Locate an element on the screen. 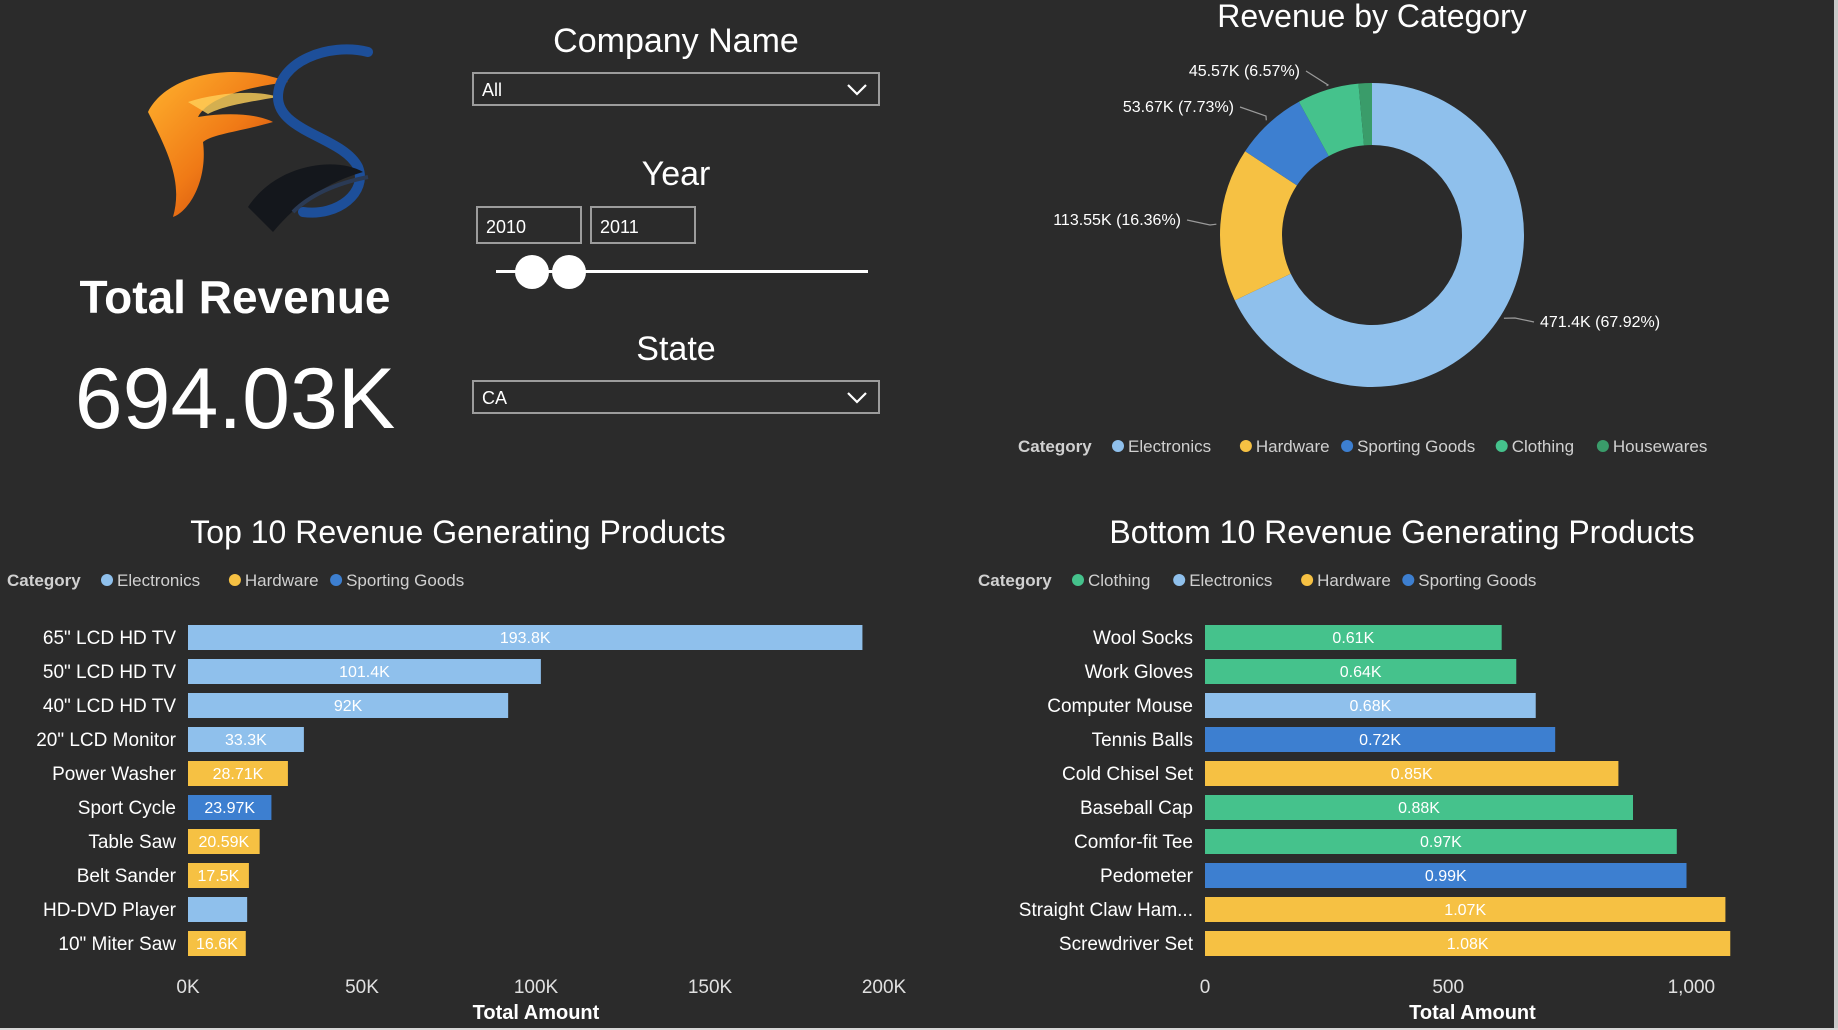  bar-category-label: Baseball Cap is located at coordinates (1136, 808).